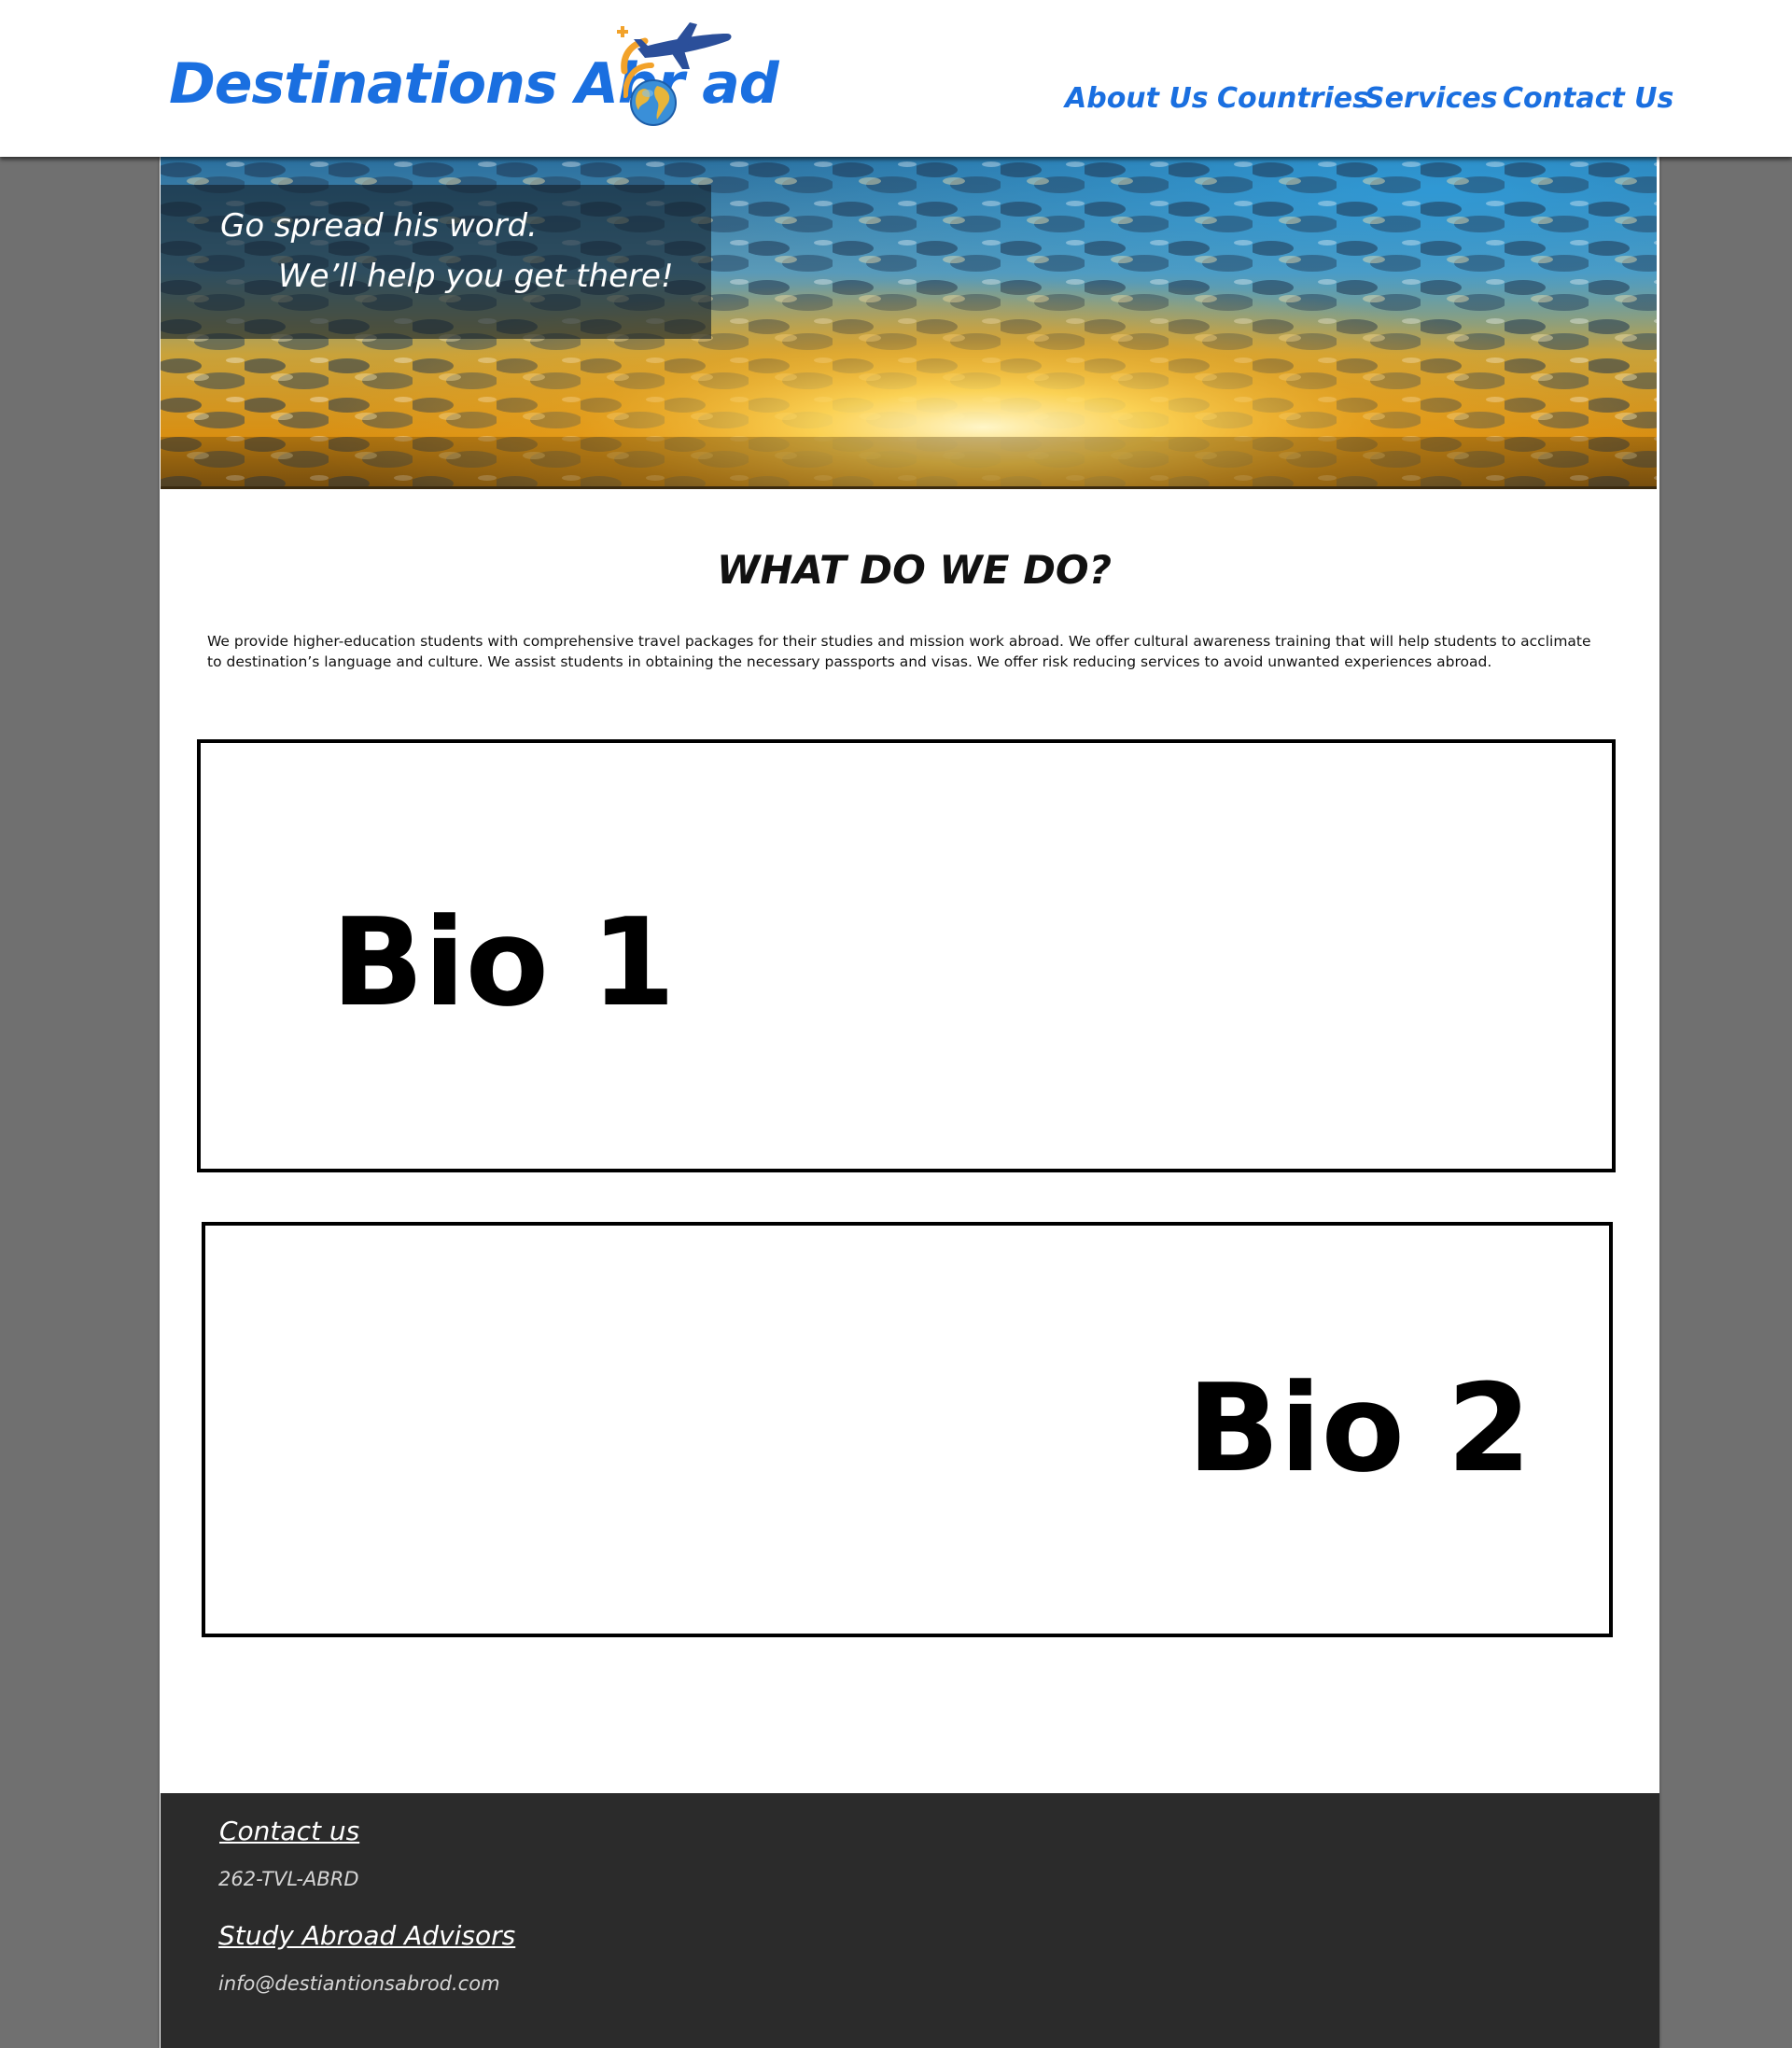 This screenshot has height=2048, width=1792. What do you see at coordinates (503, 962) in the screenshot?
I see `bio-1-label: Bio 1` at bounding box center [503, 962].